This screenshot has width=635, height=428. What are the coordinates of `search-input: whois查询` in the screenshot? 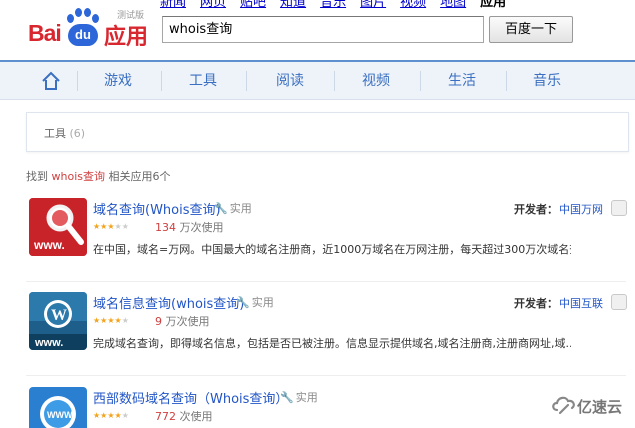 It's located at (323, 29).